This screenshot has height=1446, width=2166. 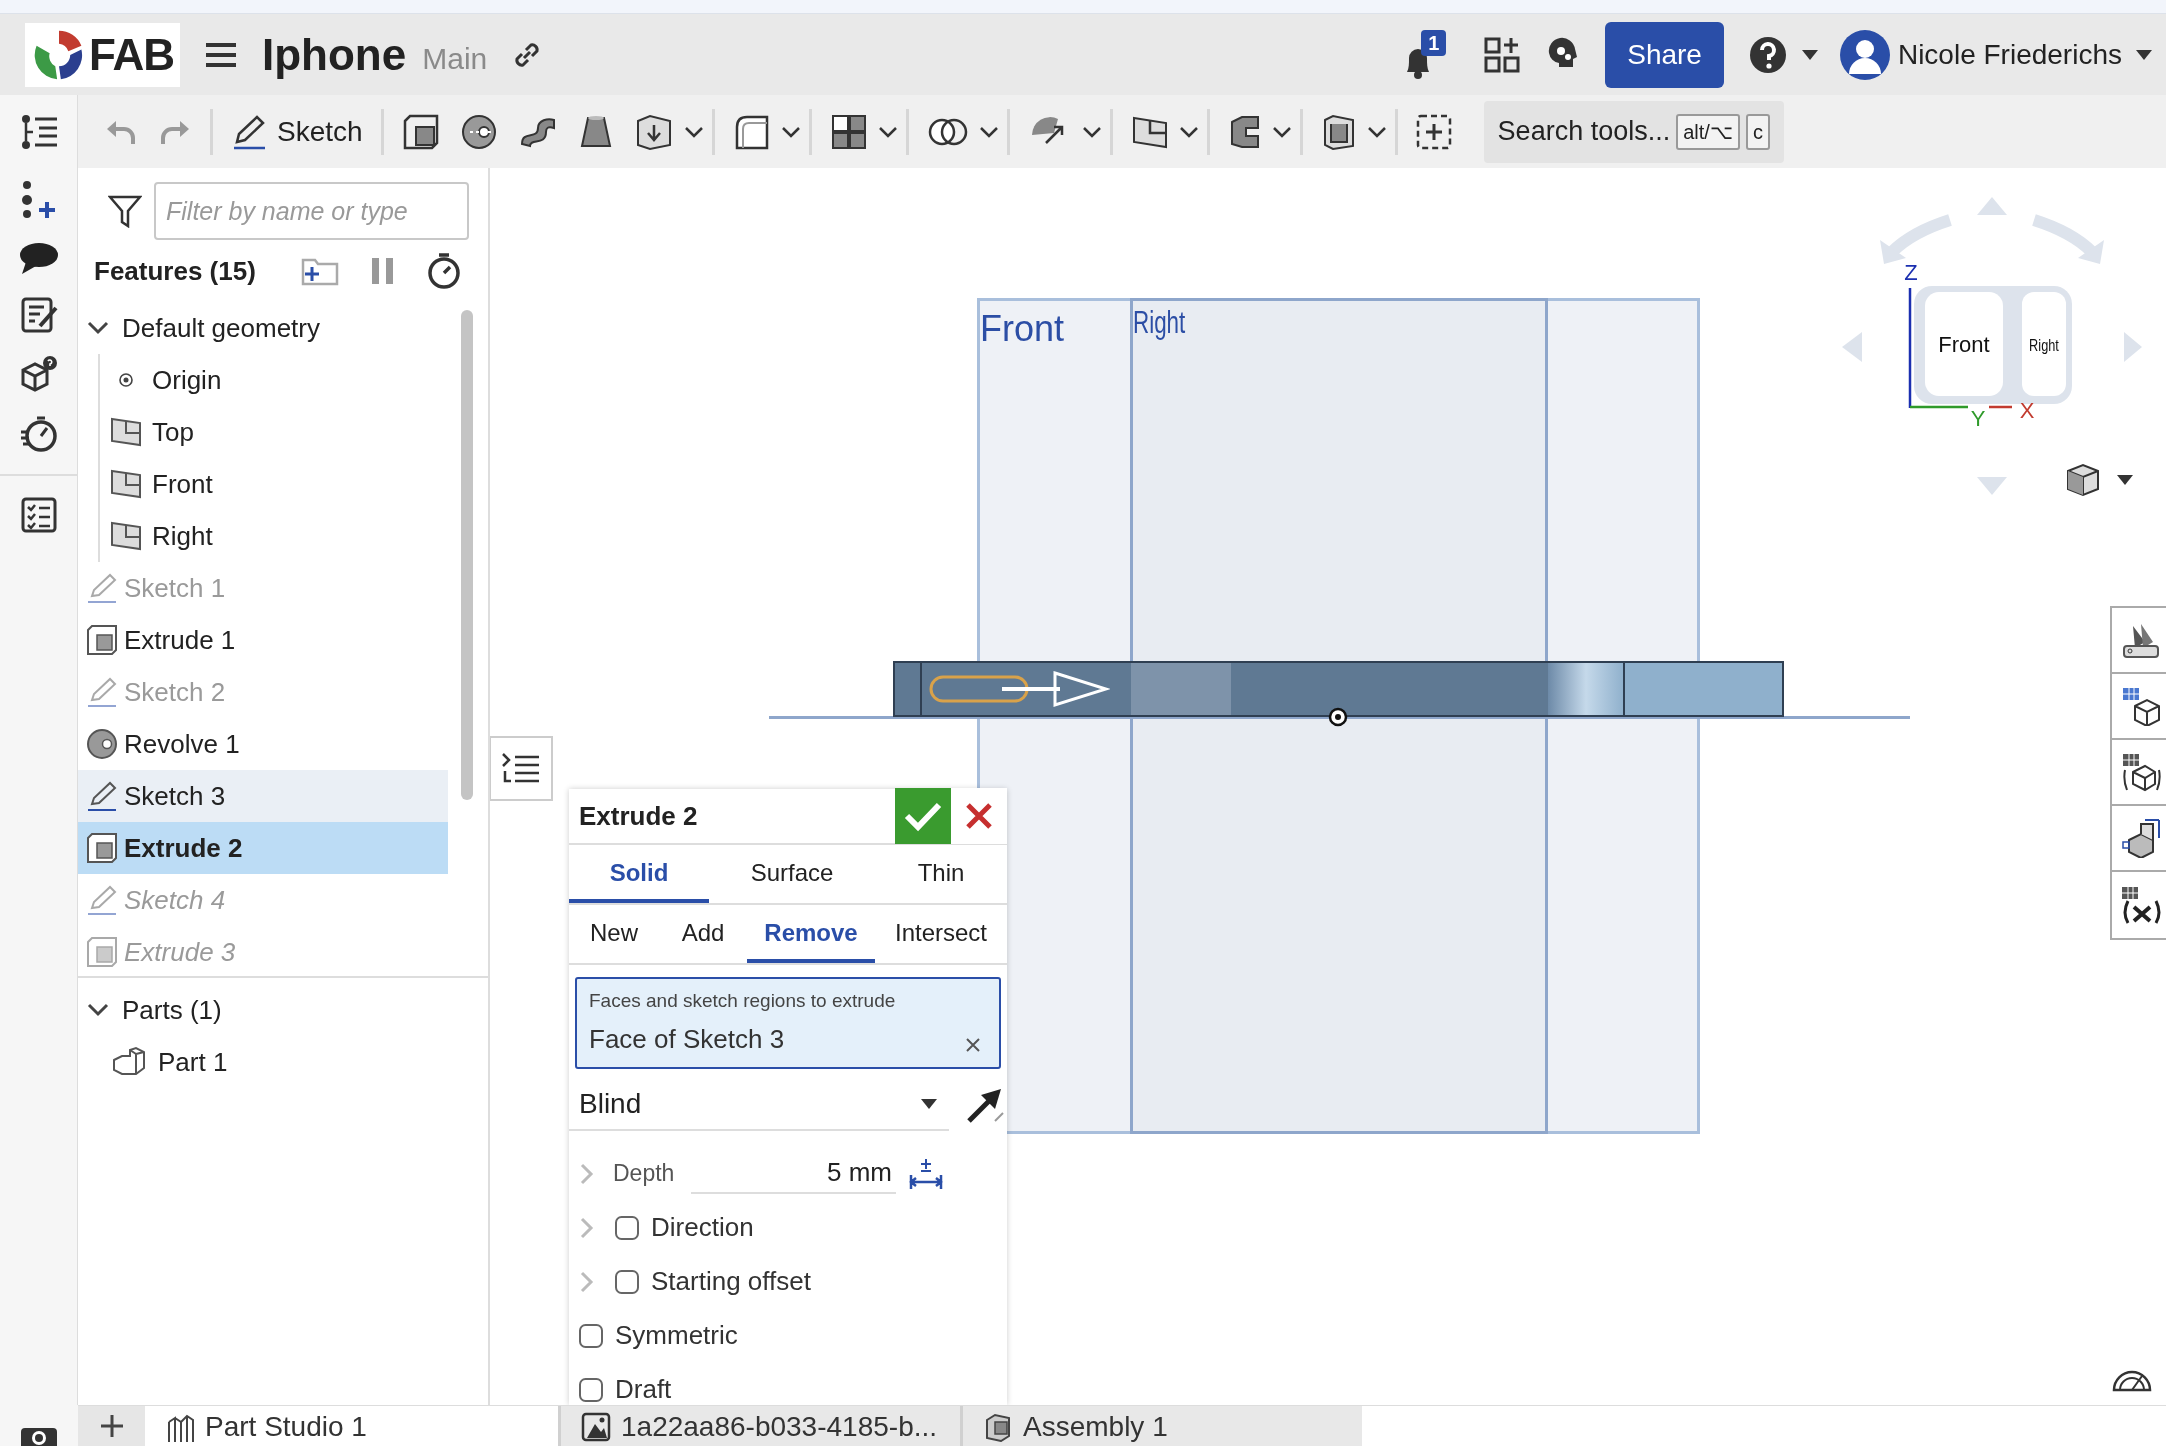 I want to click on notifications-button: 1, so click(x=1427, y=54).